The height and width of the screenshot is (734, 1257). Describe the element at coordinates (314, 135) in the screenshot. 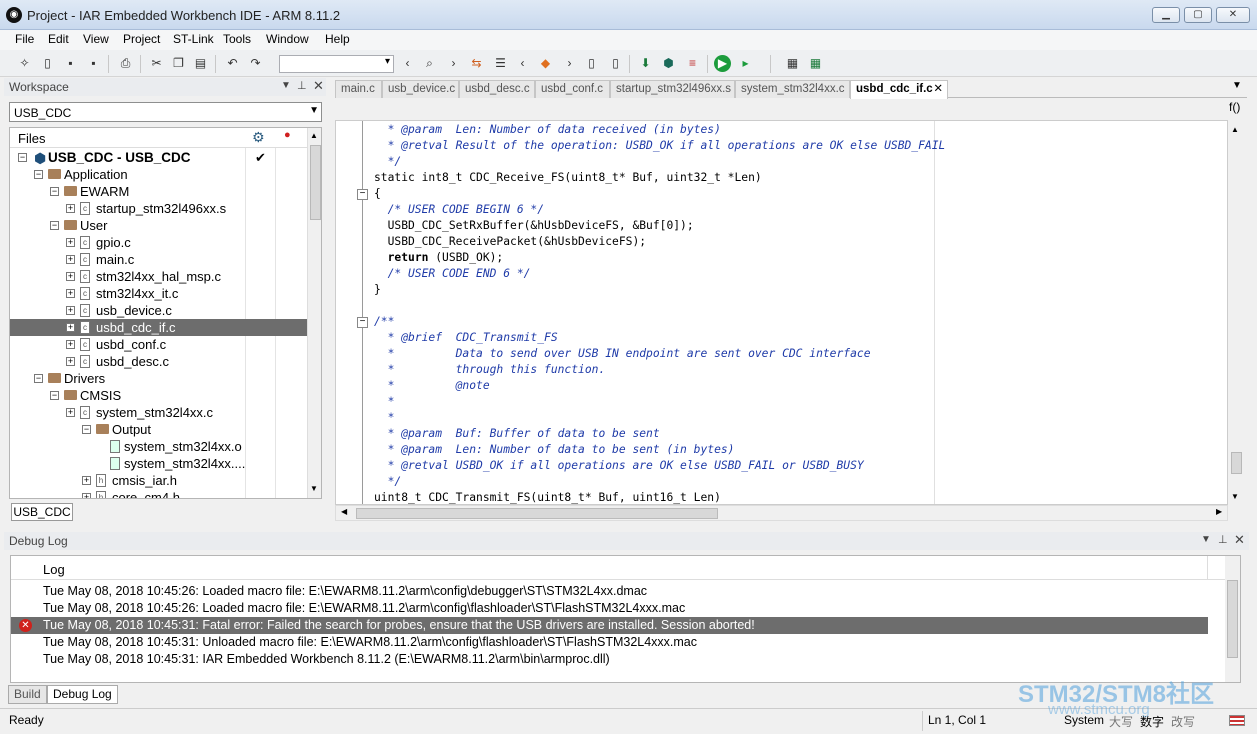

I see `scroll-up-icon: ▲` at that location.